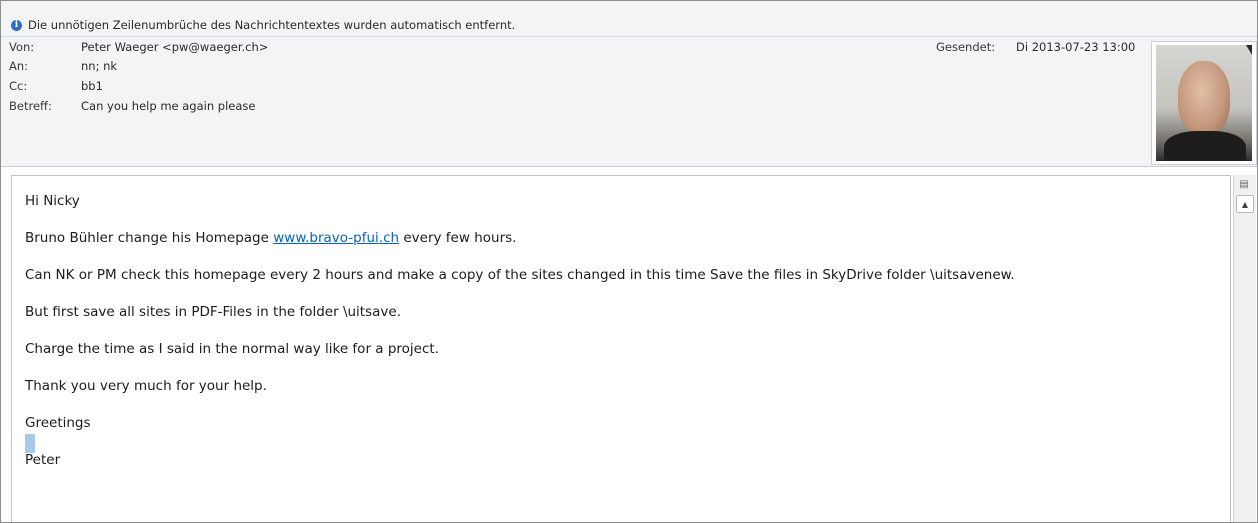 The height and width of the screenshot is (523, 1258). I want to click on sent-row: Gesendet: Di 2013-07-23 13:00, so click(1035, 47).